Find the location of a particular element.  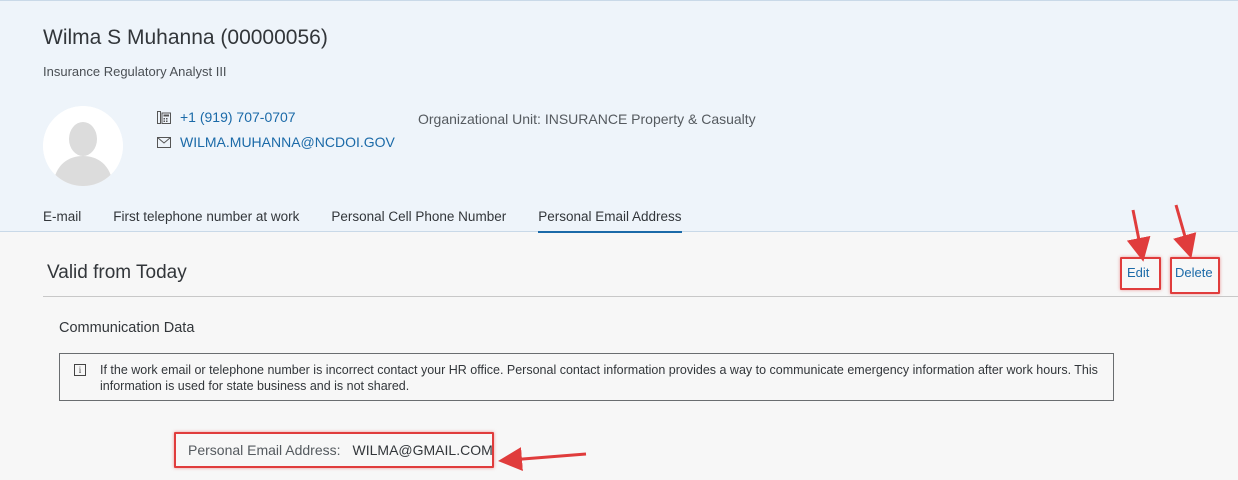

tab-email: E-mail is located at coordinates (62, 221).